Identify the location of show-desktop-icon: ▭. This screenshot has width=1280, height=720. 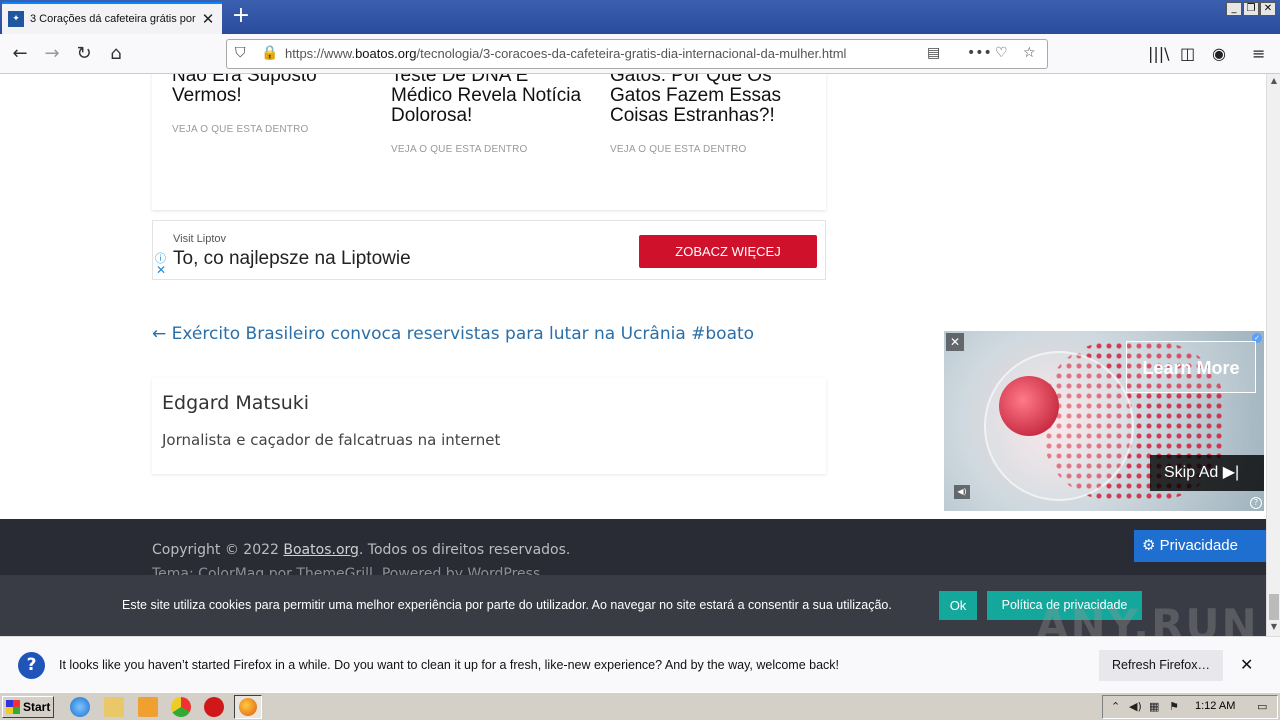
(1262, 706).